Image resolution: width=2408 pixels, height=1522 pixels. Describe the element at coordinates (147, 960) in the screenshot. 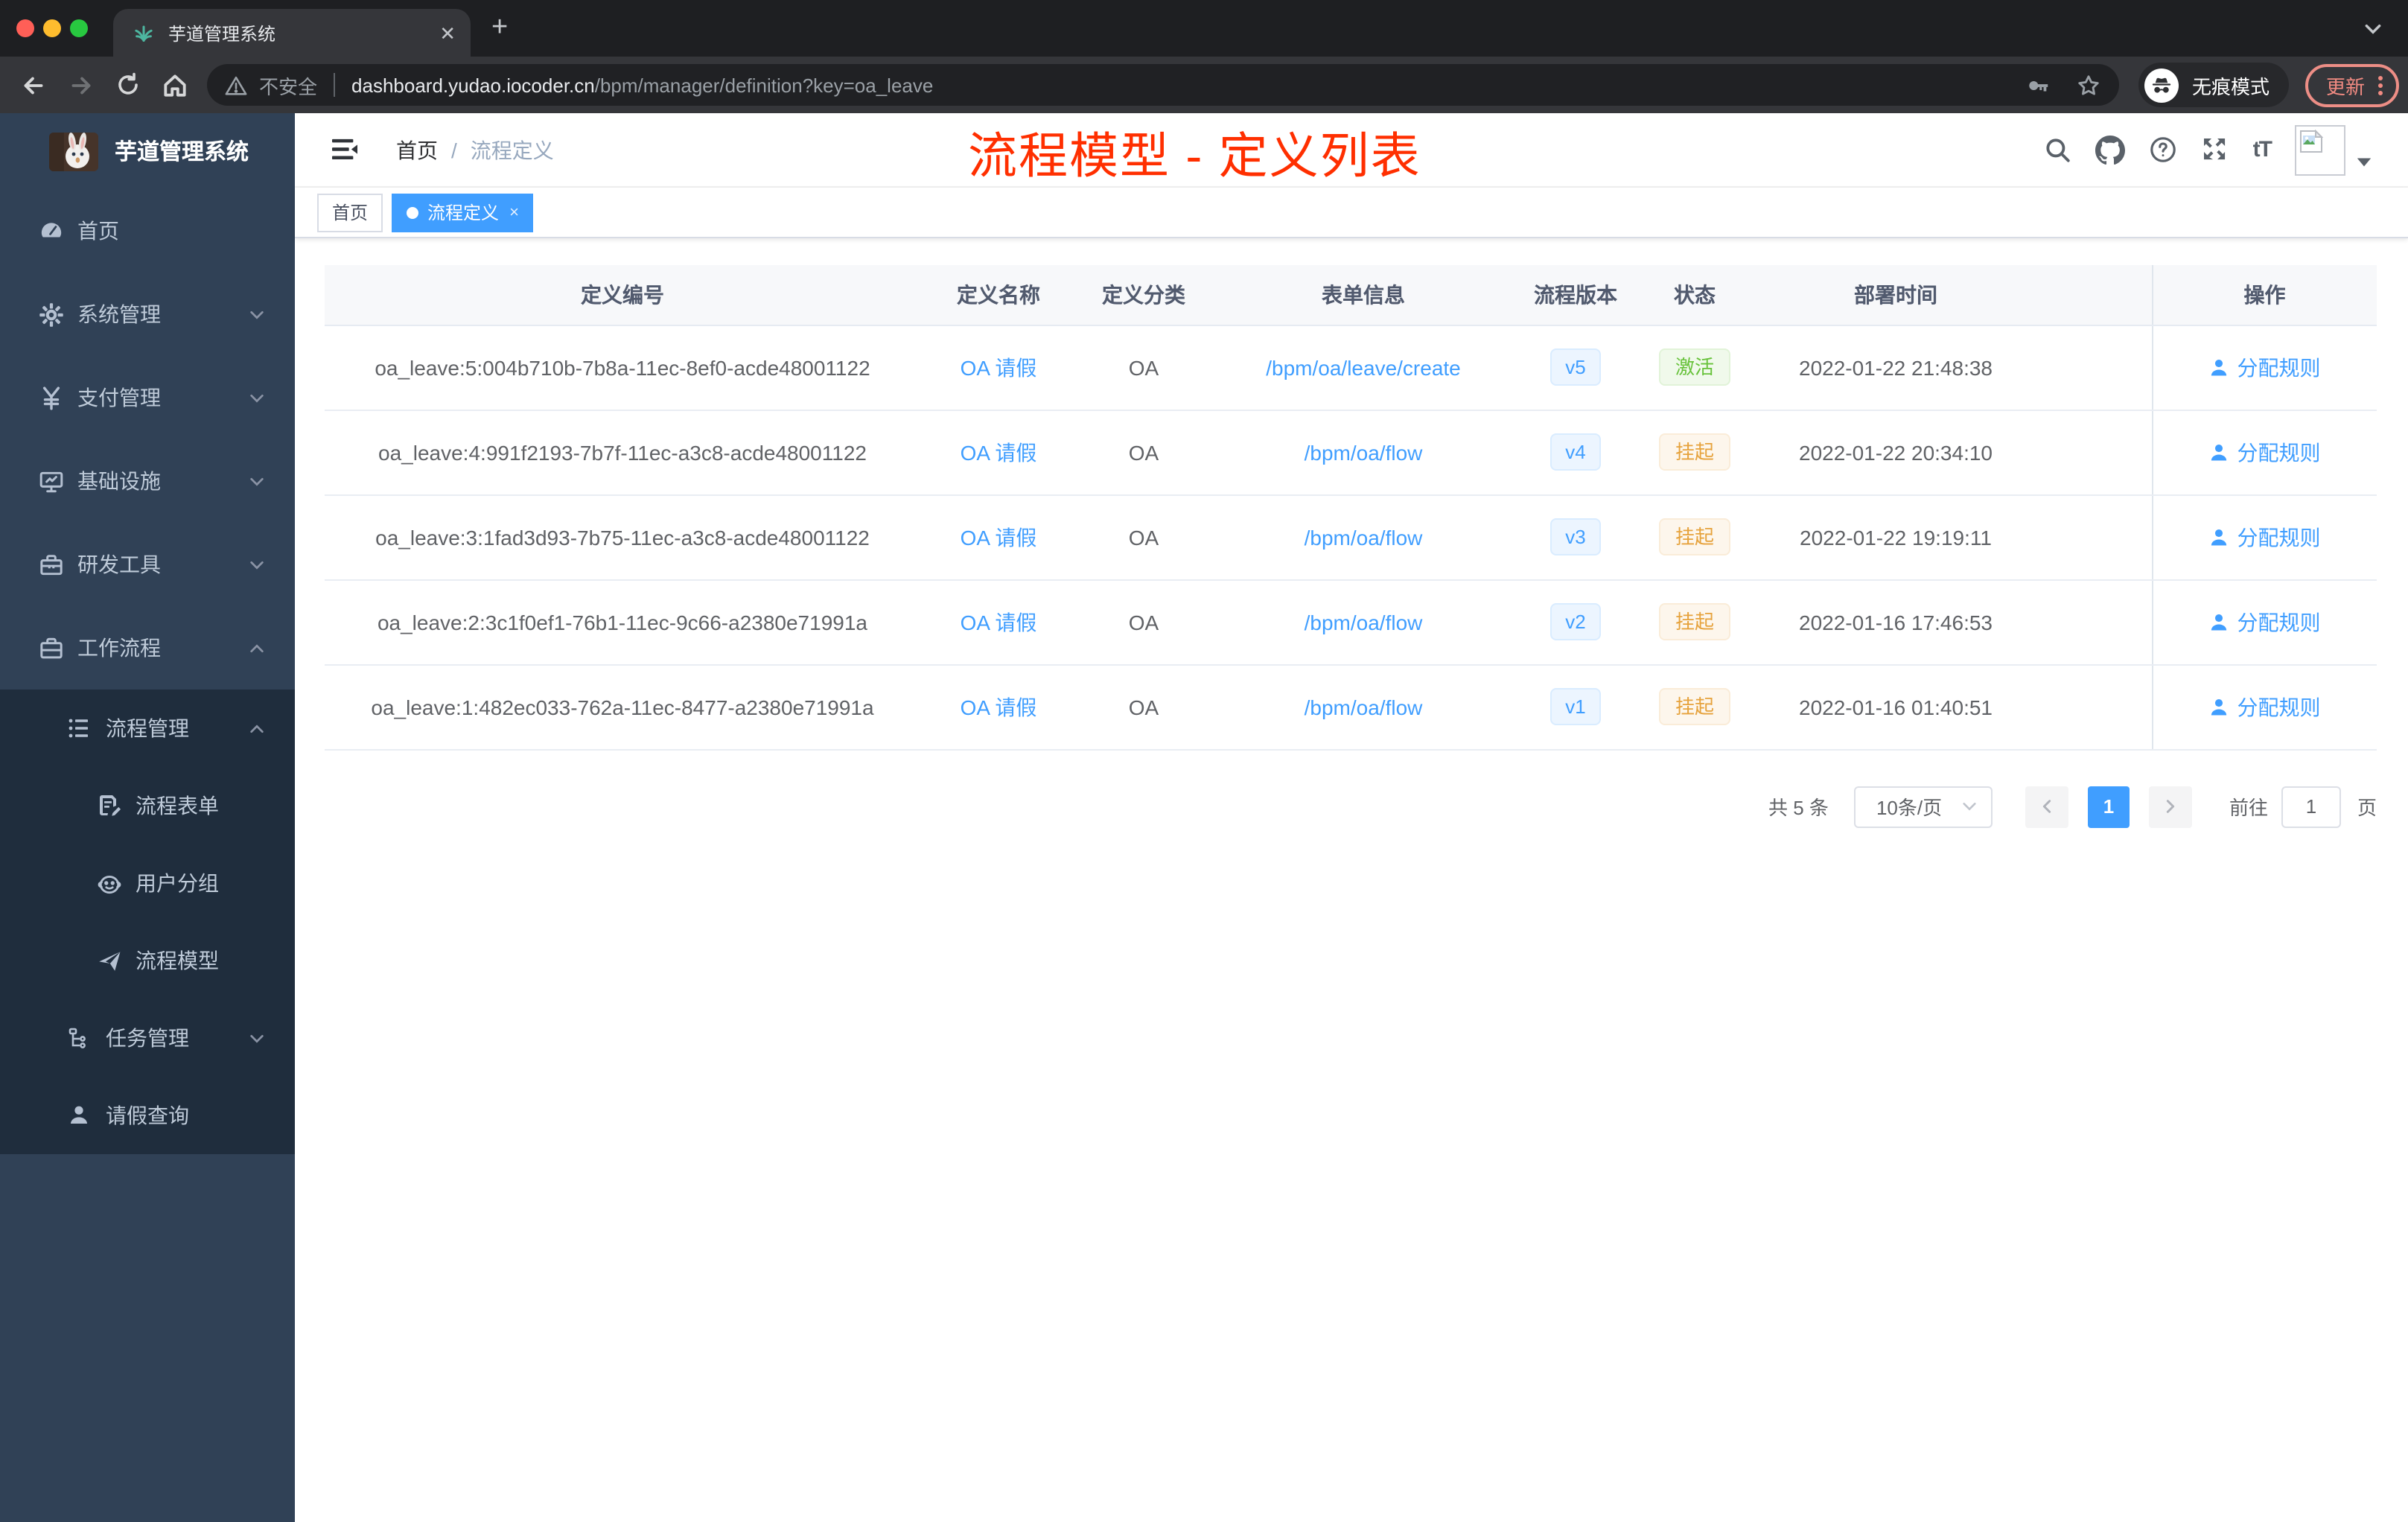

I see `sidebar-item-process-model: 流程模型` at that location.